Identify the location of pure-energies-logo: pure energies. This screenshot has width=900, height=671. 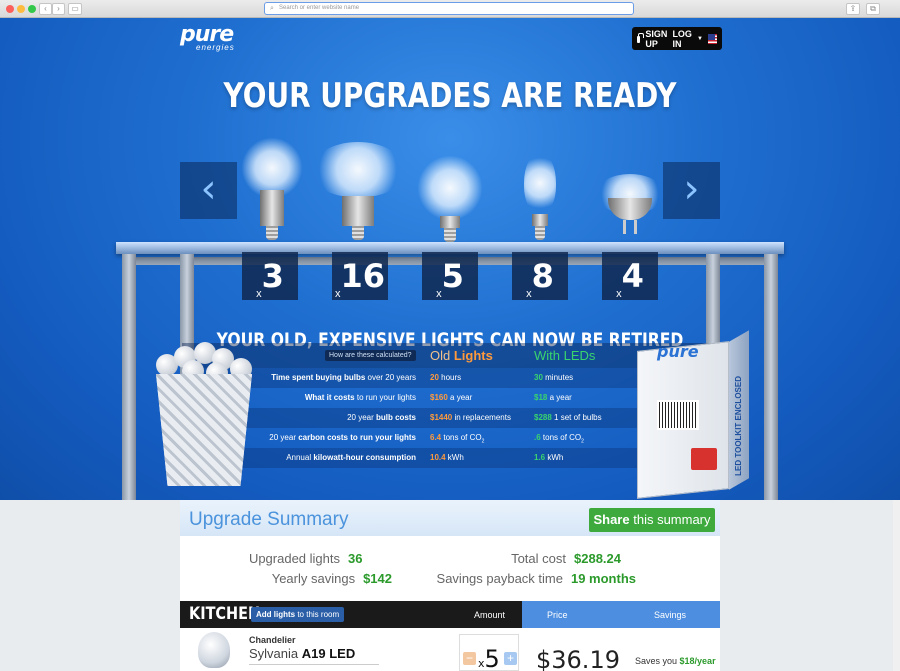
(207, 38).